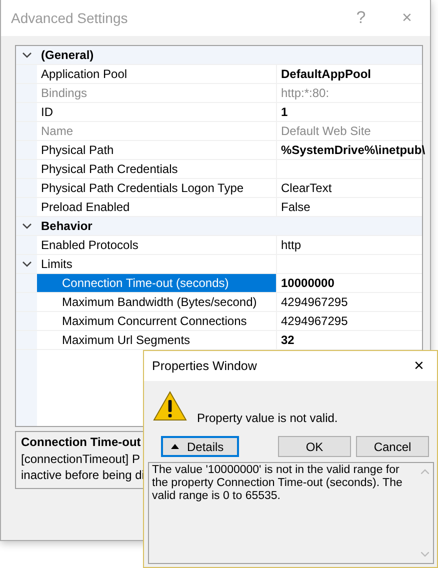 The image size is (438, 568). I want to click on property-name: Name, so click(157, 131).